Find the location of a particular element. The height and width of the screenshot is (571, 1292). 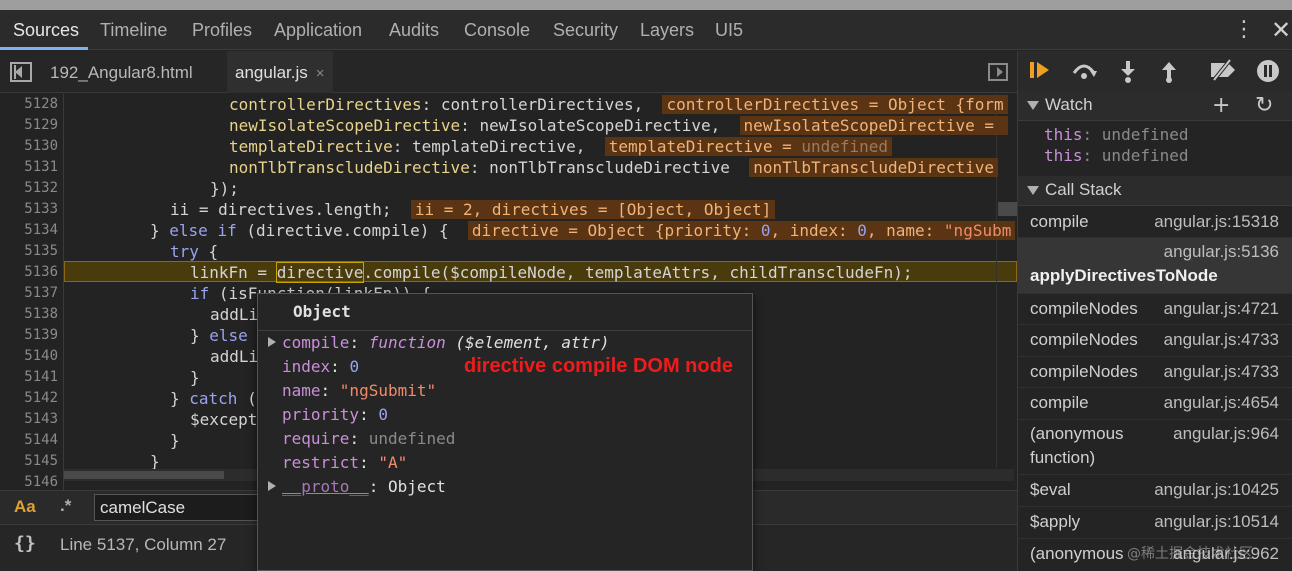

match-case-toggle: Aa is located at coordinates (25, 507).